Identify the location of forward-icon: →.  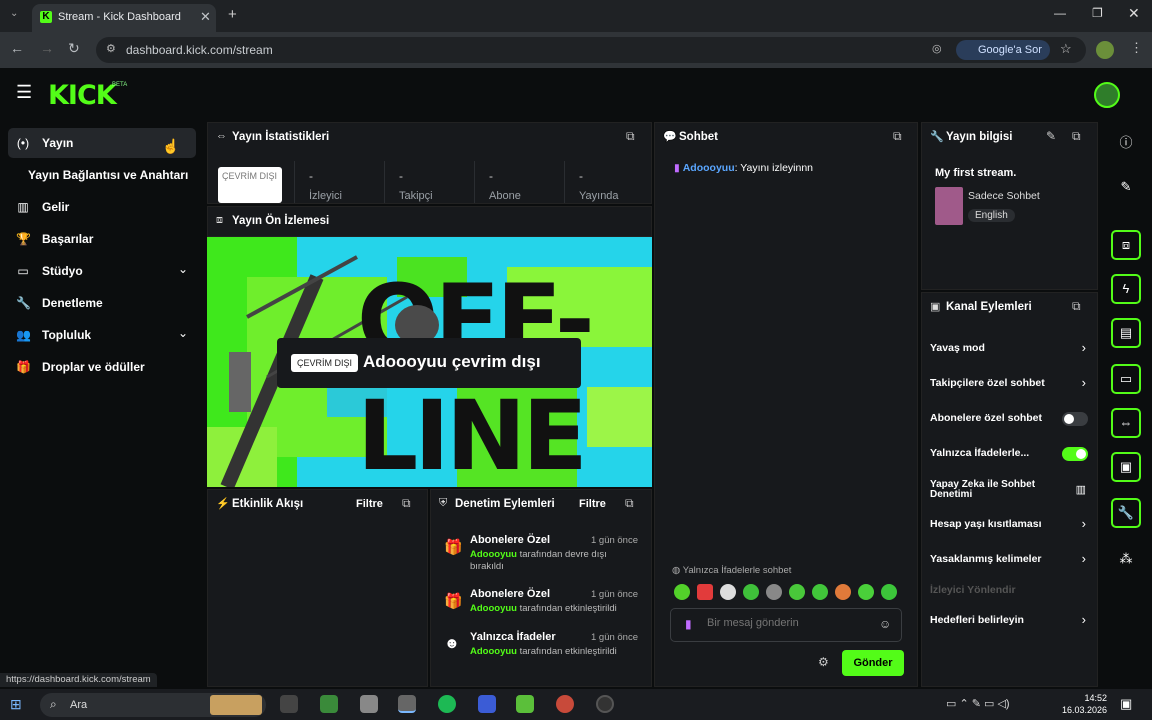
(47, 48).